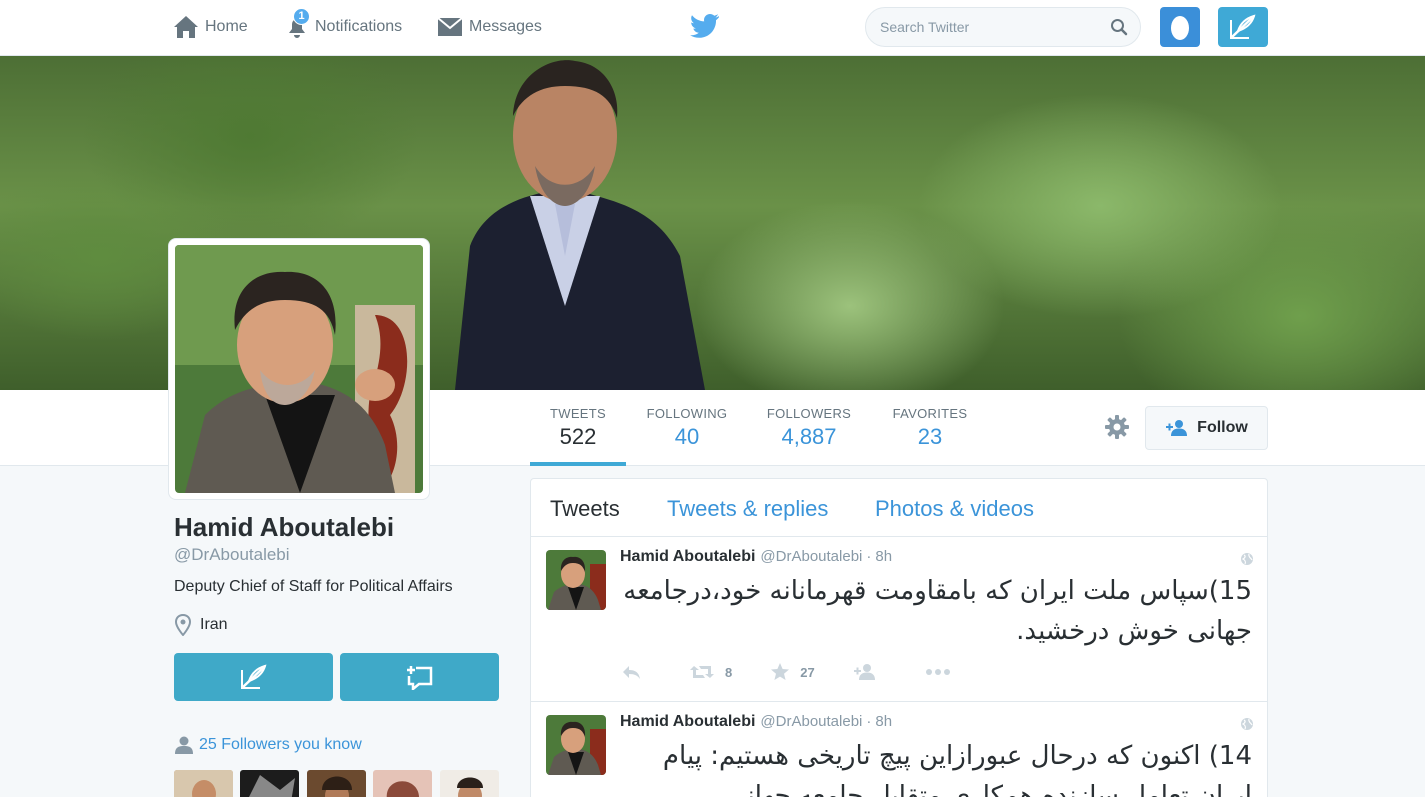 The height and width of the screenshot is (797, 1425). I want to click on account-menu-avatar, so click(1180, 27).